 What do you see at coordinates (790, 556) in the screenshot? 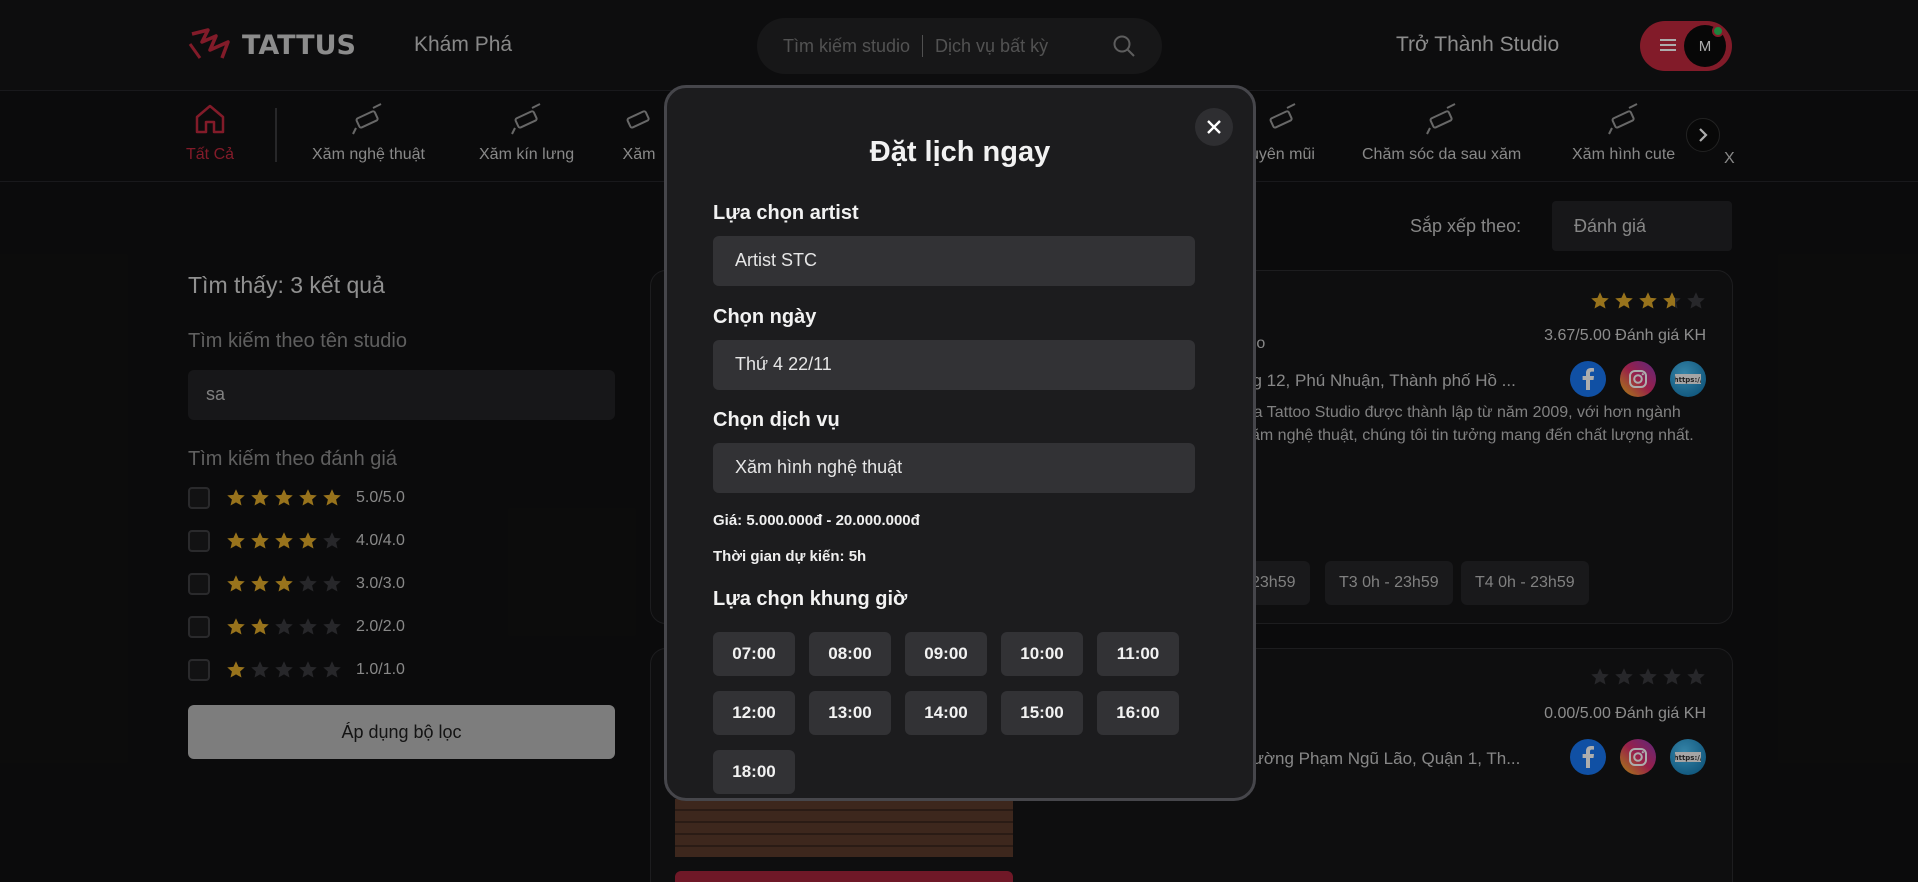
I see `duration-text: Thời gian dự kiến: 5h` at bounding box center [790, 556].